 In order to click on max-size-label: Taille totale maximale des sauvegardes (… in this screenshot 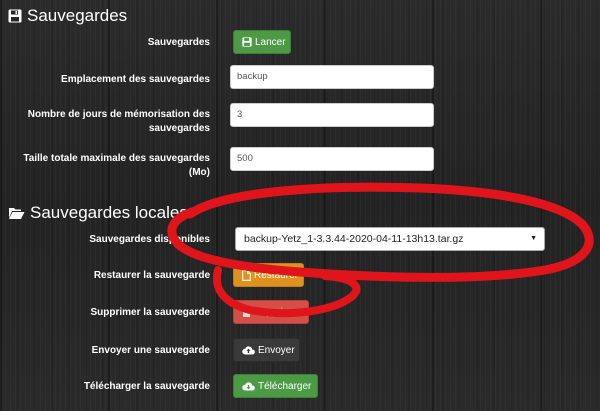, I will do `click(116, 166)`.